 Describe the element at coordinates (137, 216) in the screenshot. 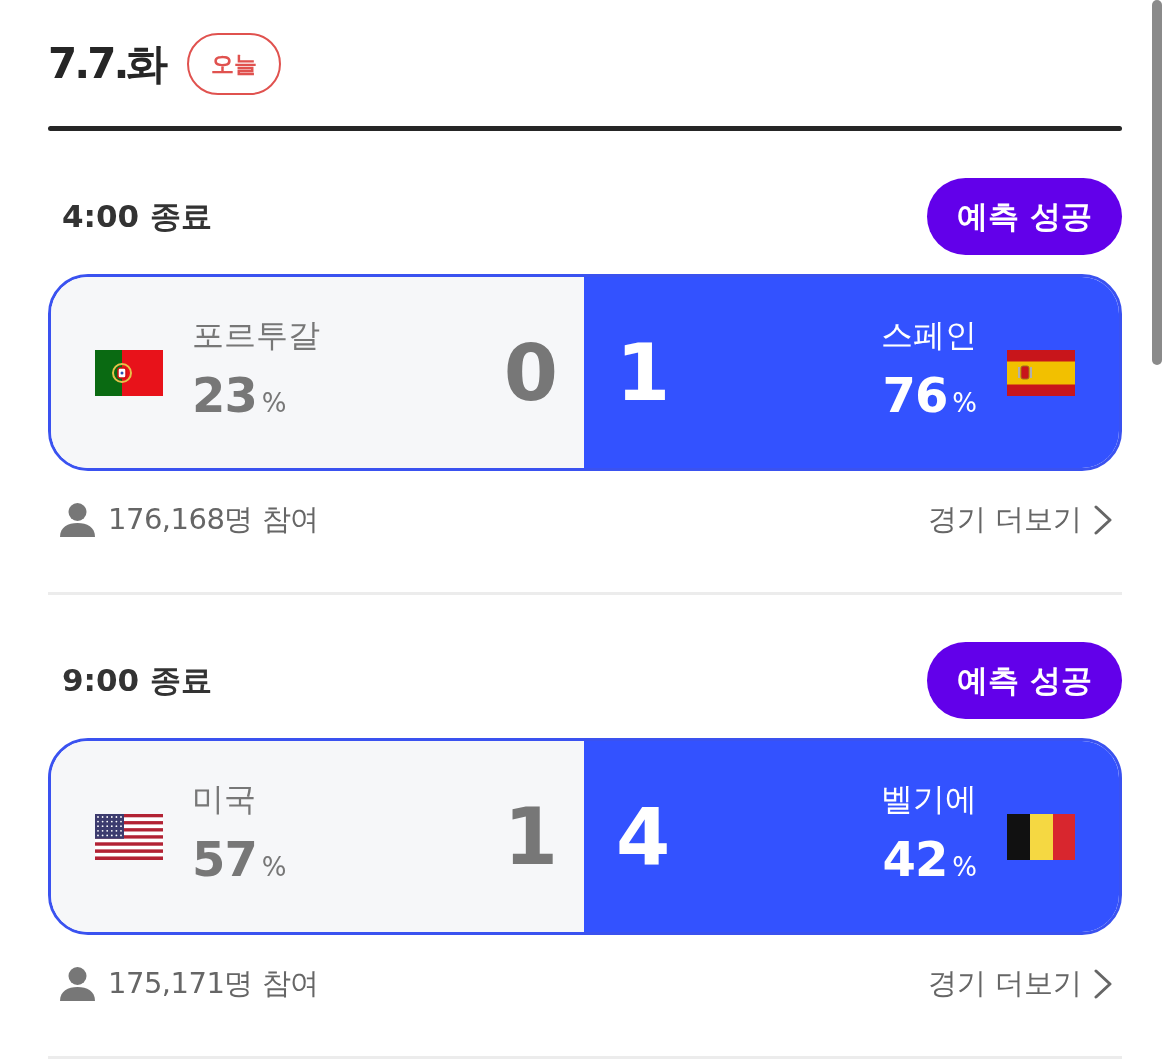

I see `match-time-status: 4:00 종료` at that location.